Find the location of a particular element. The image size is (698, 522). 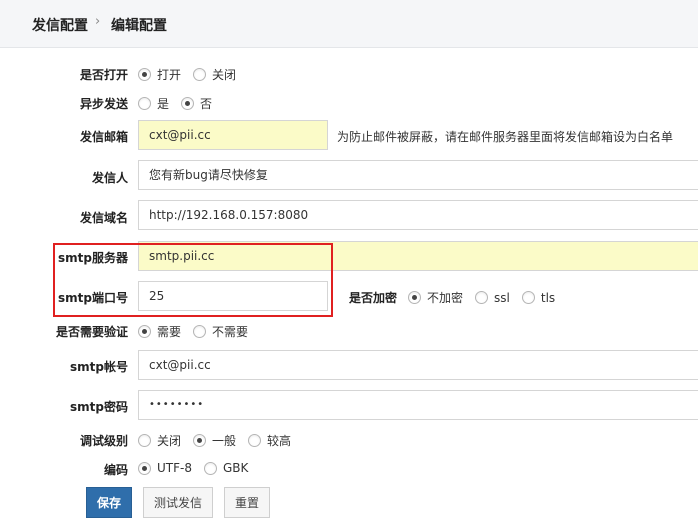

need-auth-label: 是否需要验证 is located at coordinates (91, 332).